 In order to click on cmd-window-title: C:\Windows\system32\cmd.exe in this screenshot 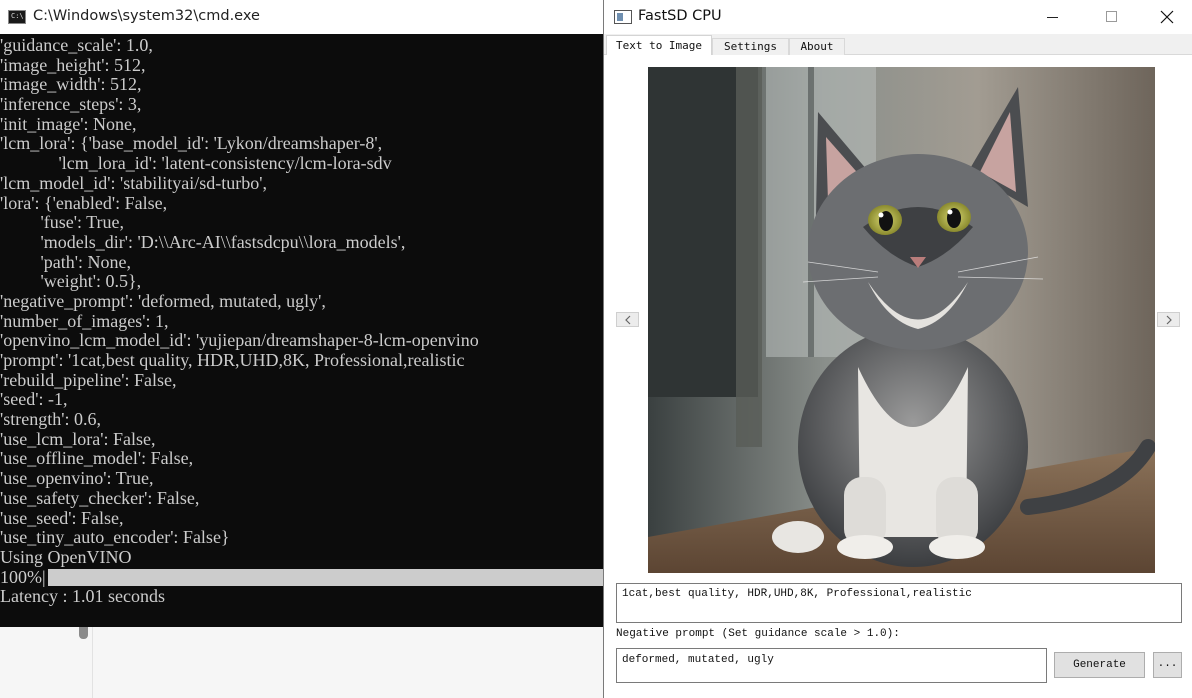, I will do `click(146, 16)`.